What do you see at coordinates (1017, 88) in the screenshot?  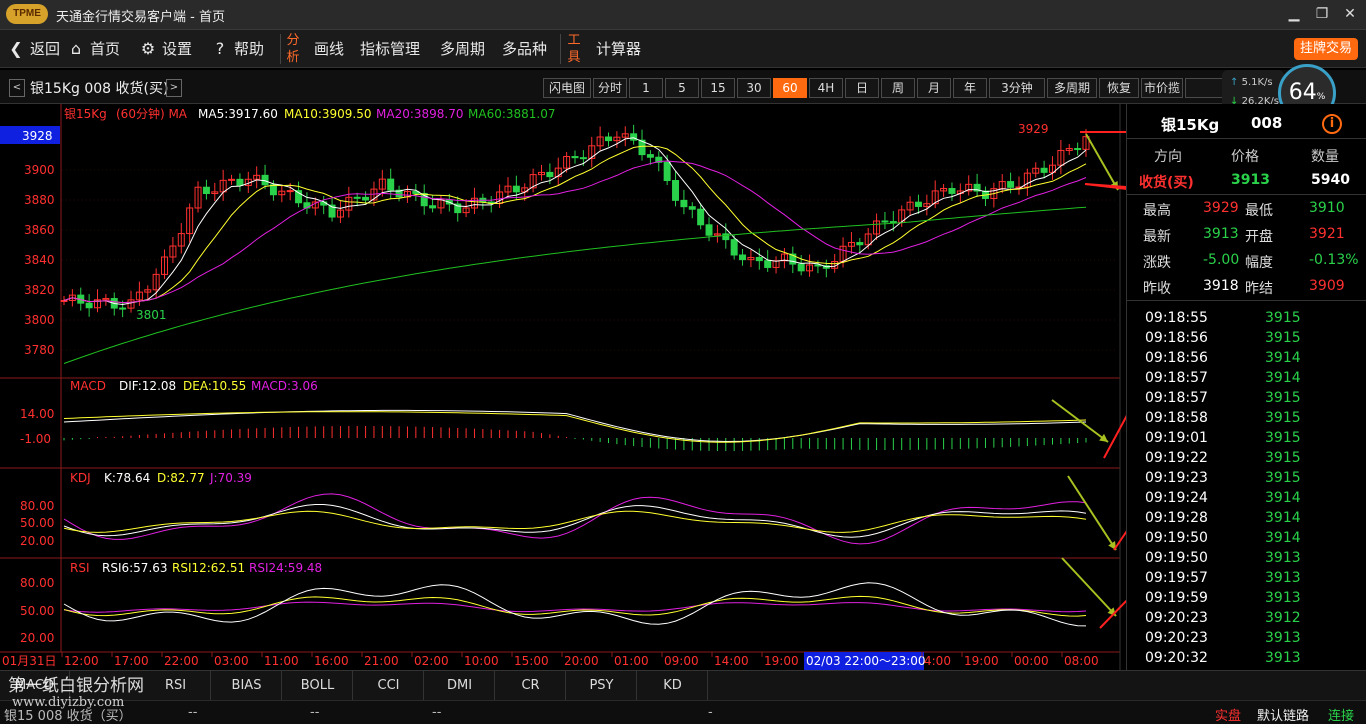 I see `period-button: 3分钟` at bounding box center [1017, 88].